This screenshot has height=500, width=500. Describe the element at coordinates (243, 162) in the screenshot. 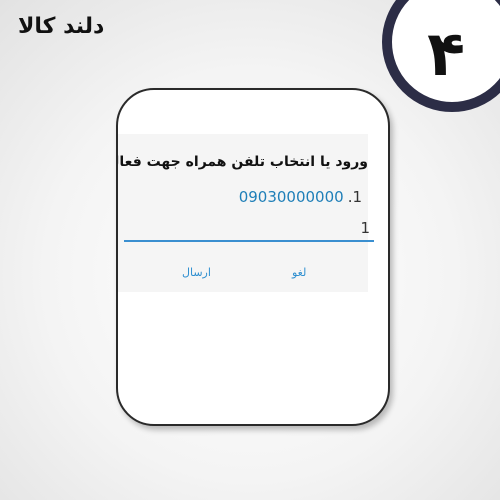

I see `dialog-title: ورود یا انتخاب تلفن همراه جهت فعال سازی` at that location.